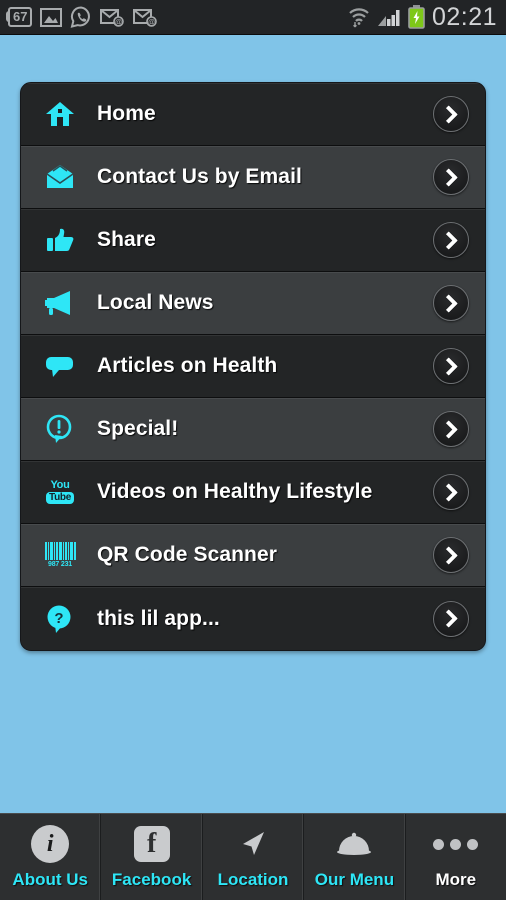 This screenshot has height=900, width=506. Describe the element at coordinates (187, 554) in the screenshot. I see `menu-item-label: QR Code Scanner` at that location.